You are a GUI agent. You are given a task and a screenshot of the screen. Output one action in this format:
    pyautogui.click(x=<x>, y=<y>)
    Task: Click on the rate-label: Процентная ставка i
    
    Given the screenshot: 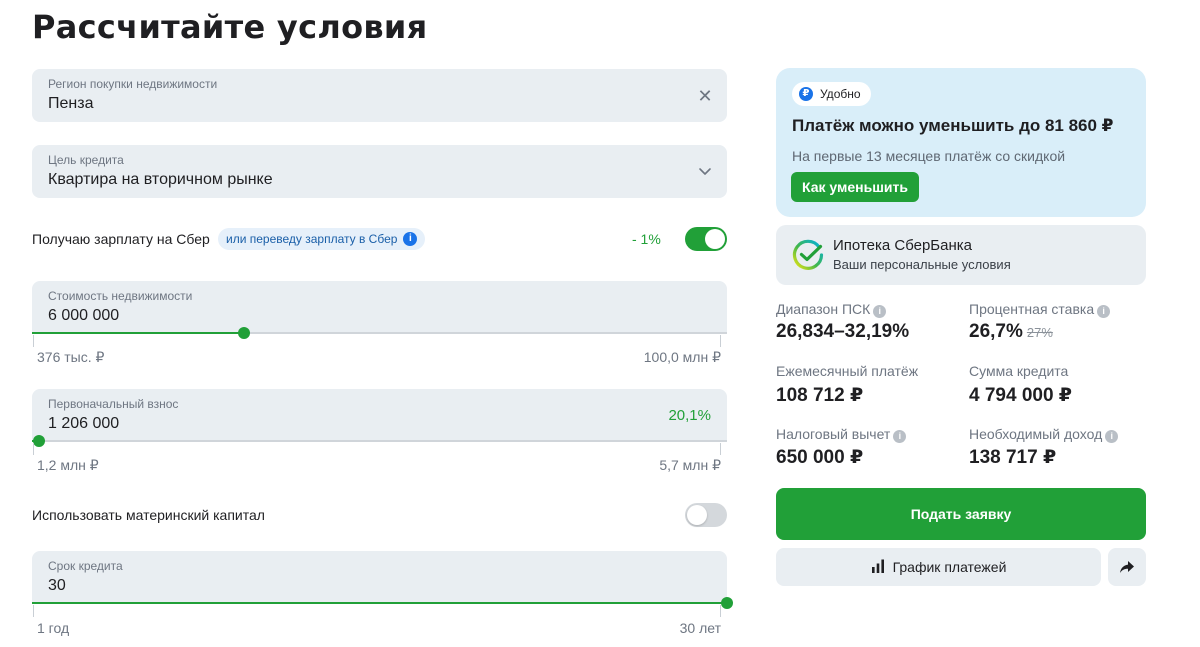 What is the action you would take?
    pyautogui.click(x=1040, y=309)
    